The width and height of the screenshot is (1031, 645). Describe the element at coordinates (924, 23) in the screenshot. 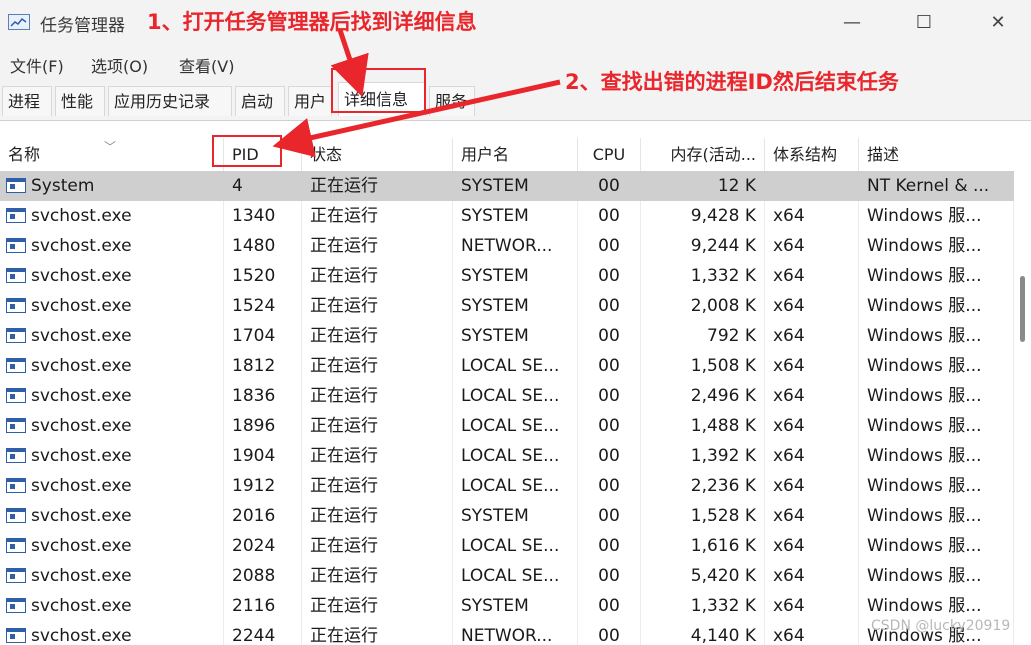

I see `maximize-button: ☐` at that location.